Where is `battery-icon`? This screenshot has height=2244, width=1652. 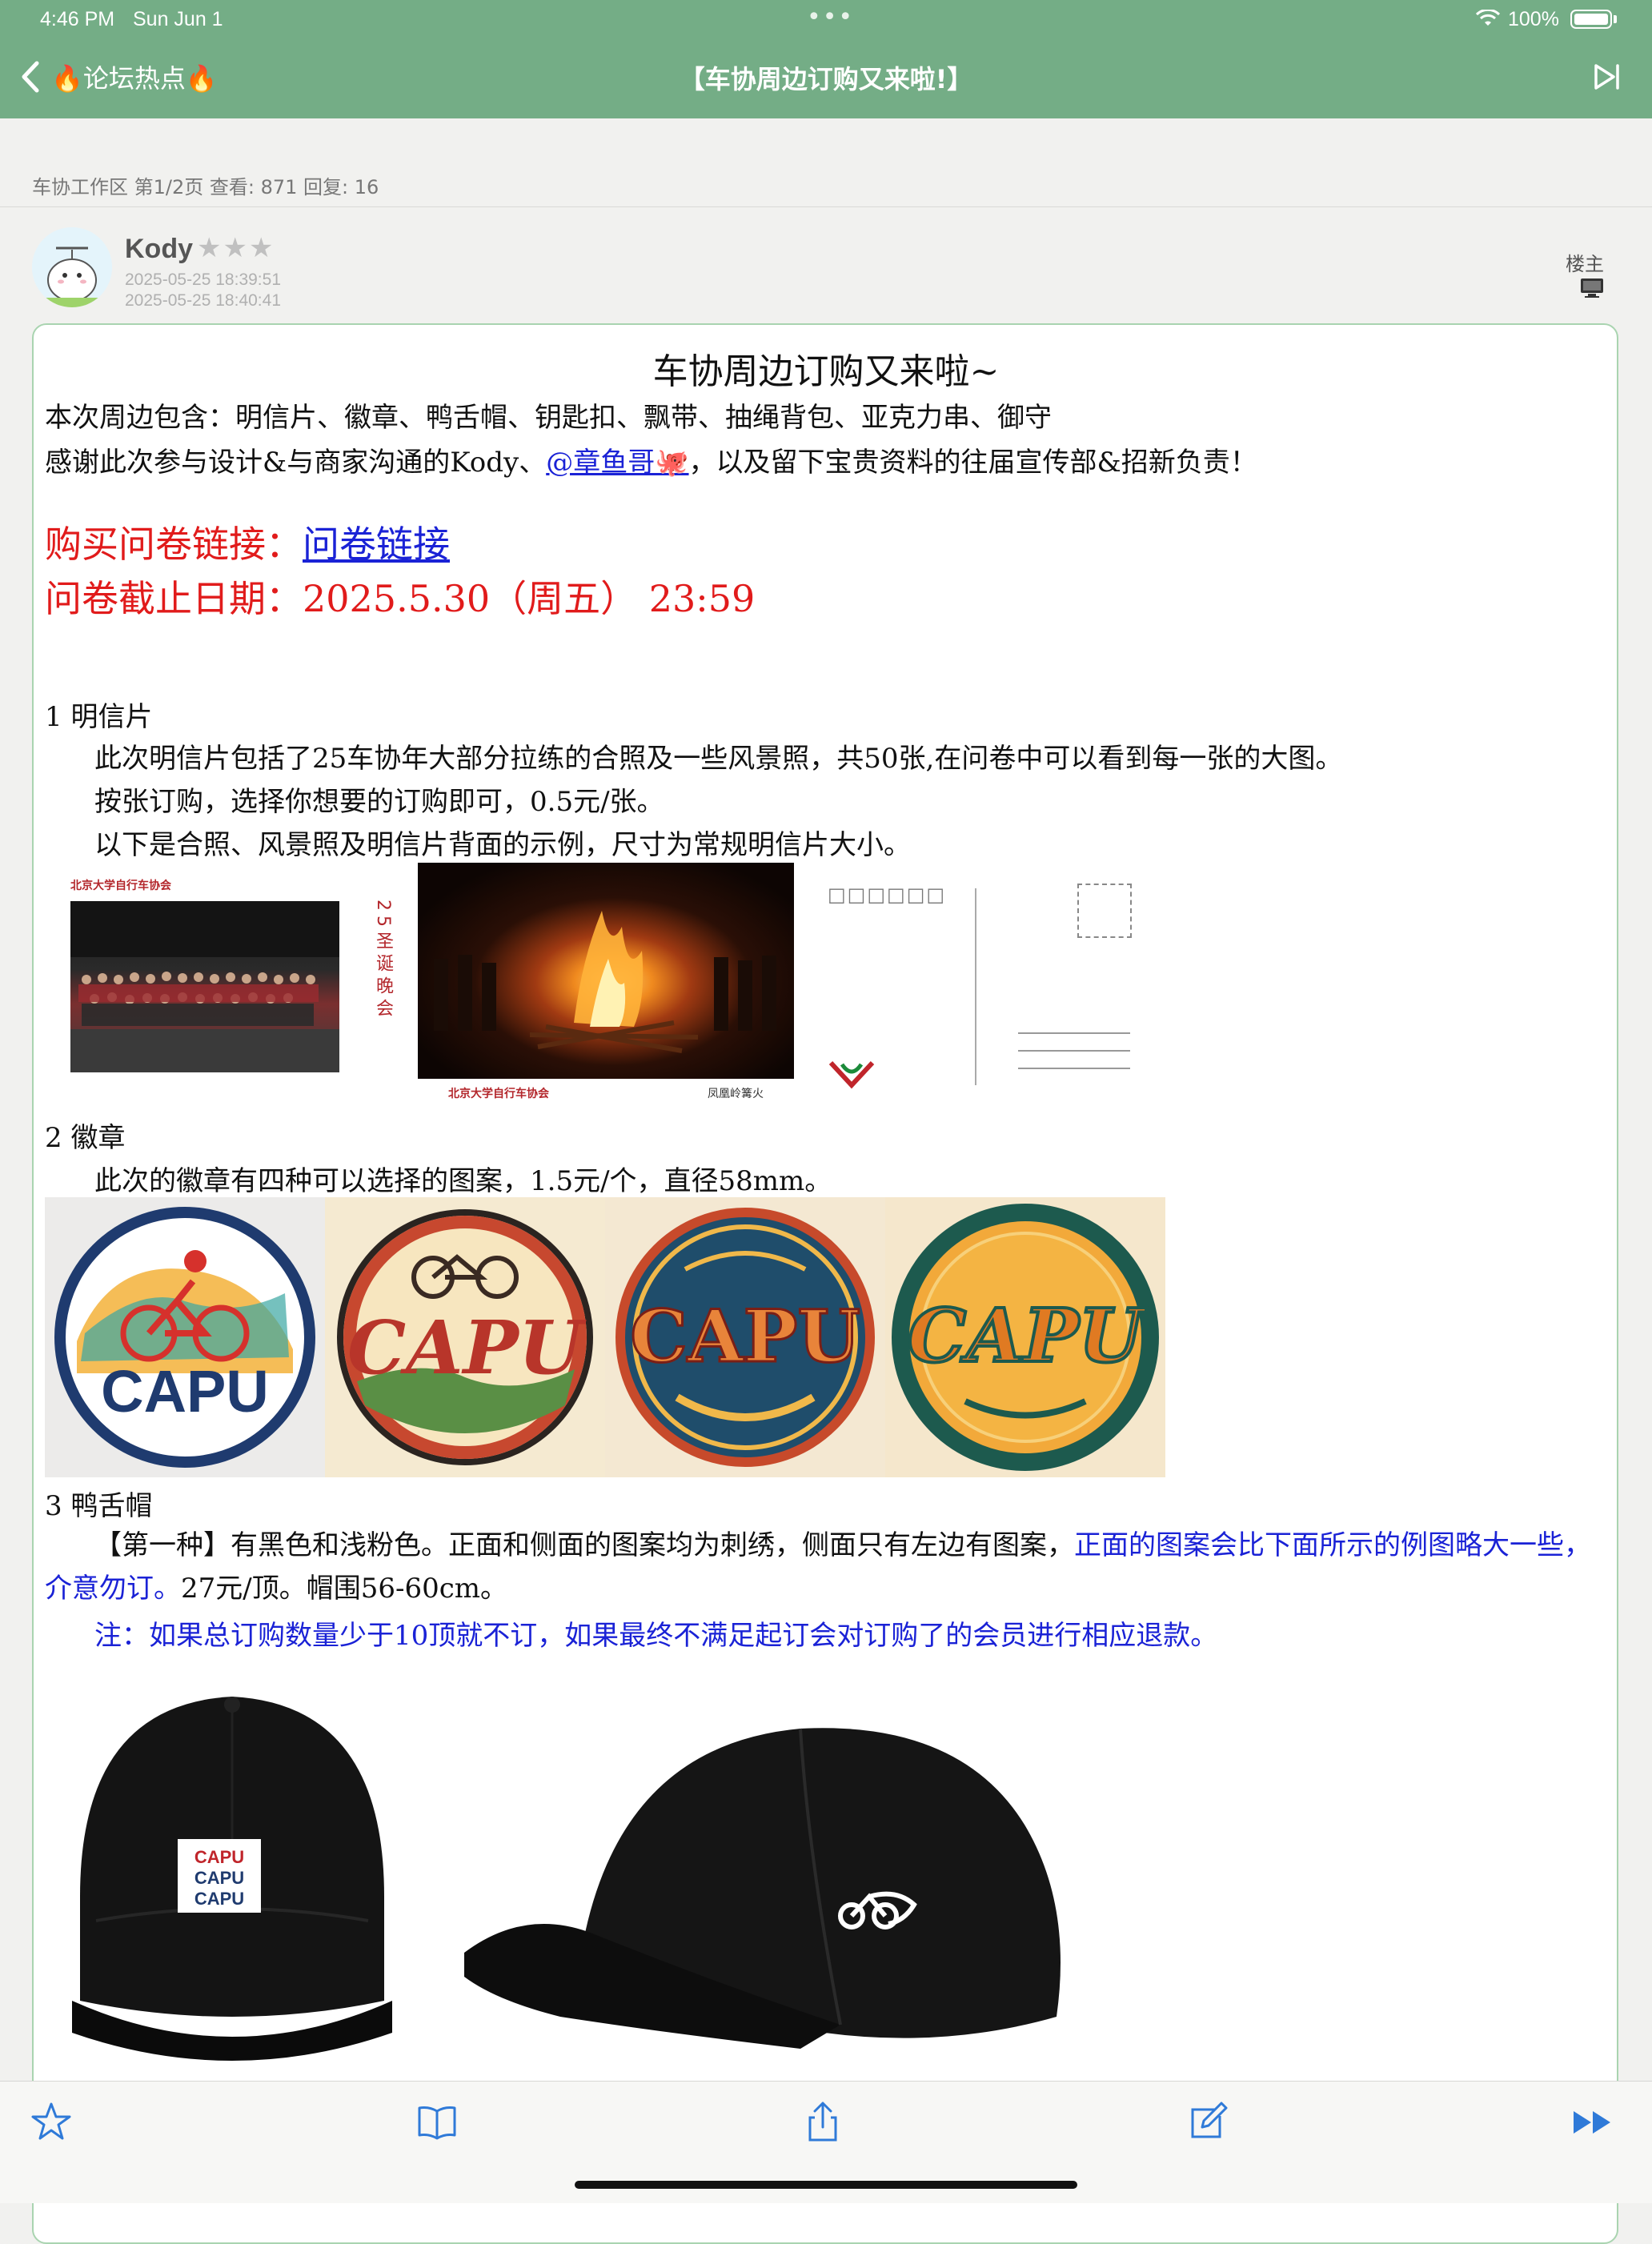 battery-icon is located at coordinates (1591, 19).